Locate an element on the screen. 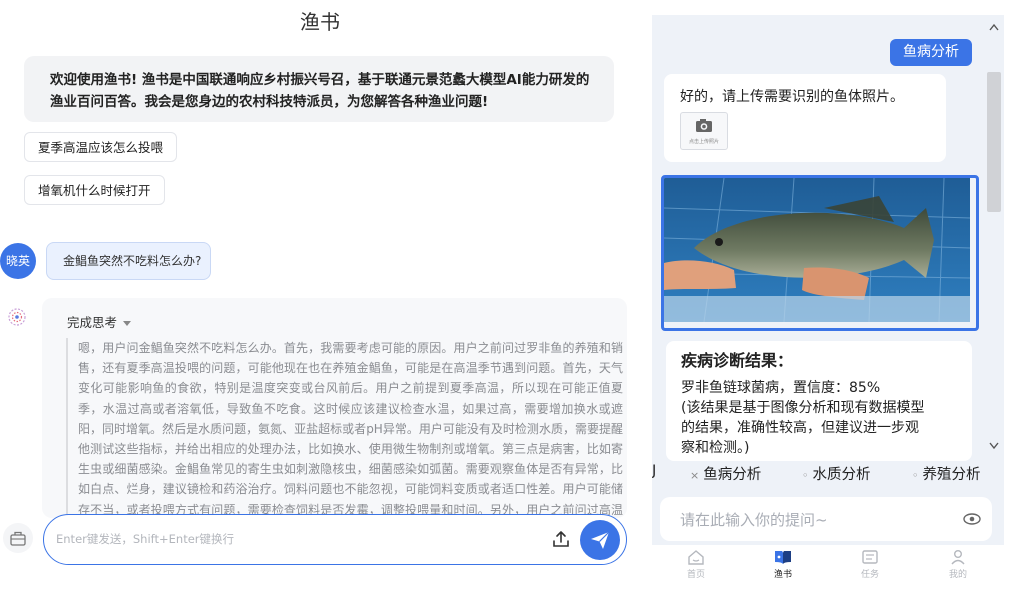  quick-chip-label: 鱼病分析 is located at coordinates (732, 475).